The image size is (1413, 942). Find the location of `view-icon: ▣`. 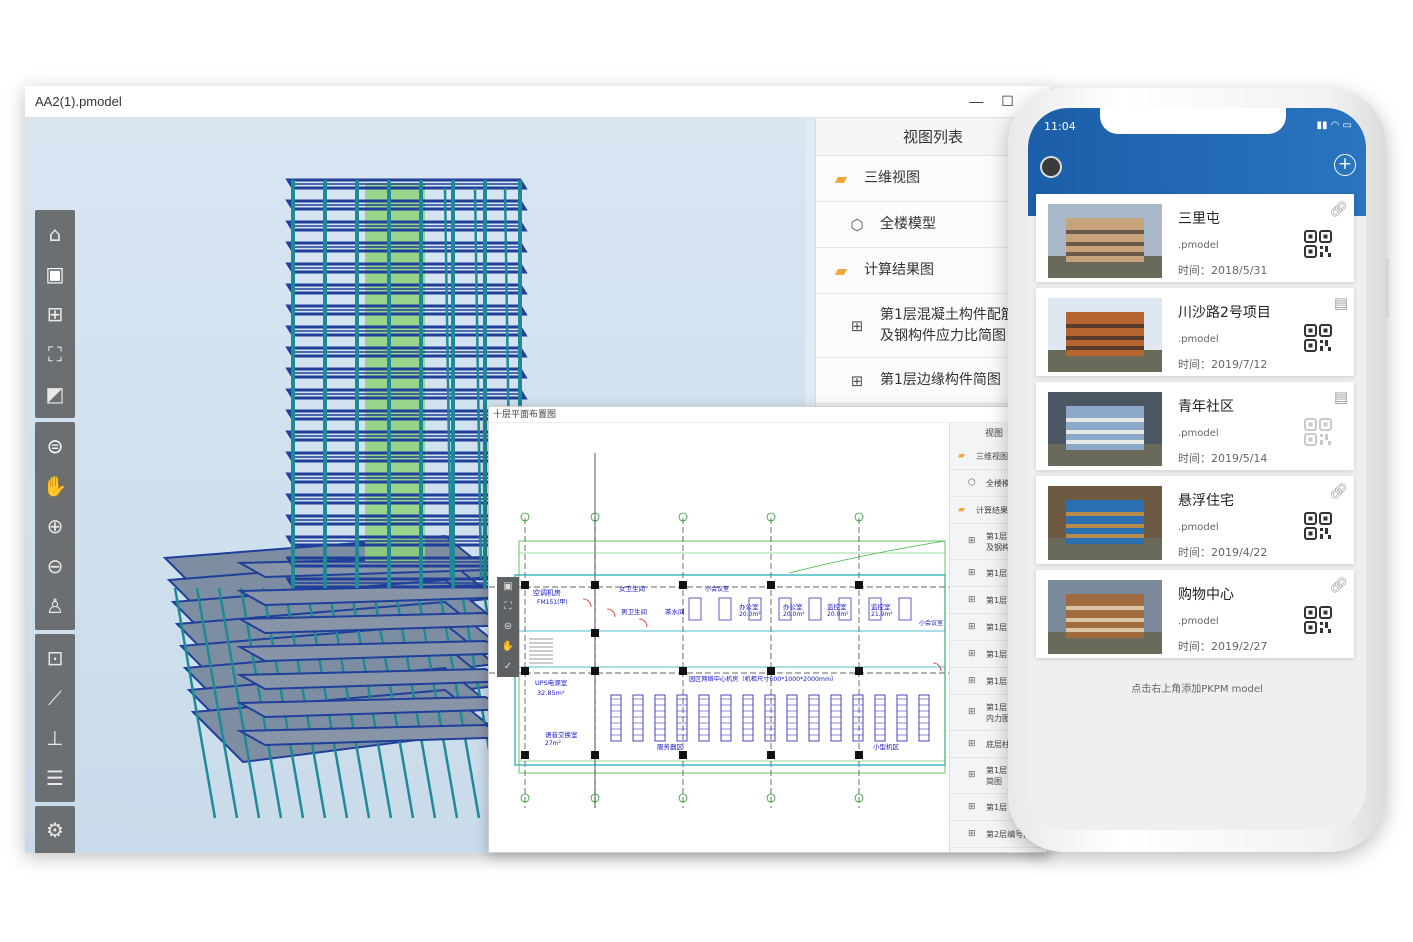

view-icon: ▣ is located at coordinates (55, 274).